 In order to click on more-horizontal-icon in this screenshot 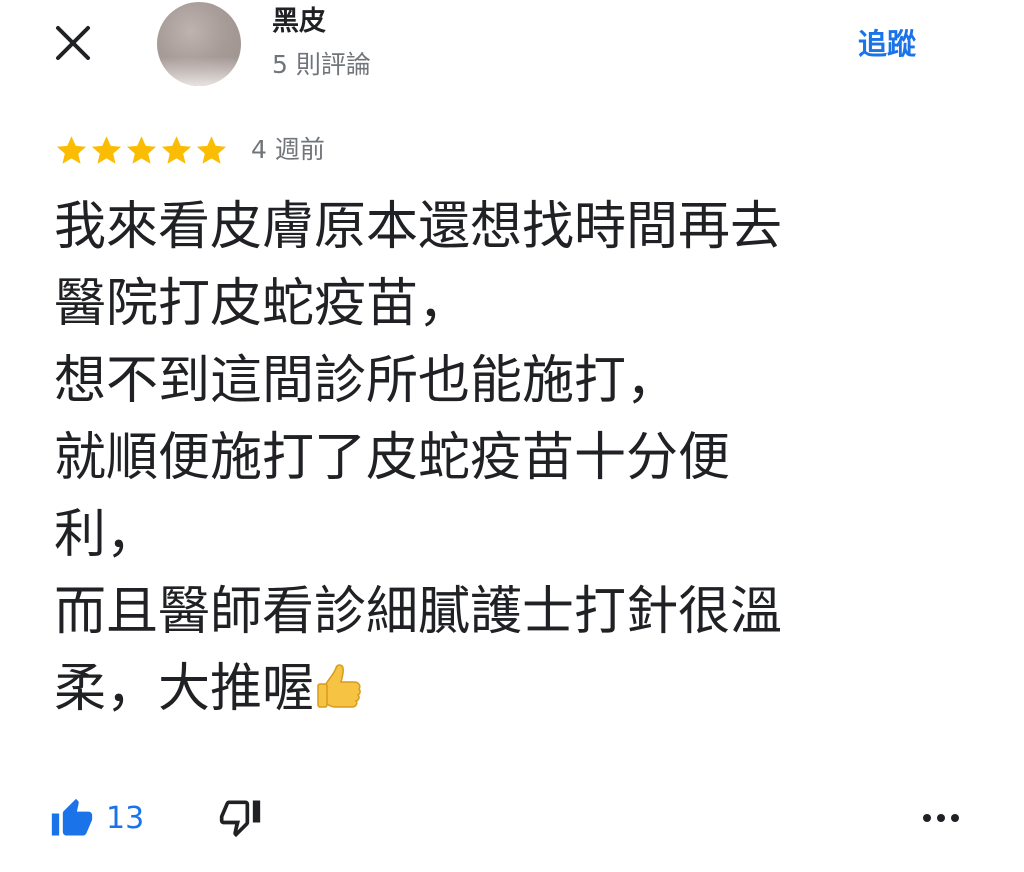, I will do `click(941, 818)`.